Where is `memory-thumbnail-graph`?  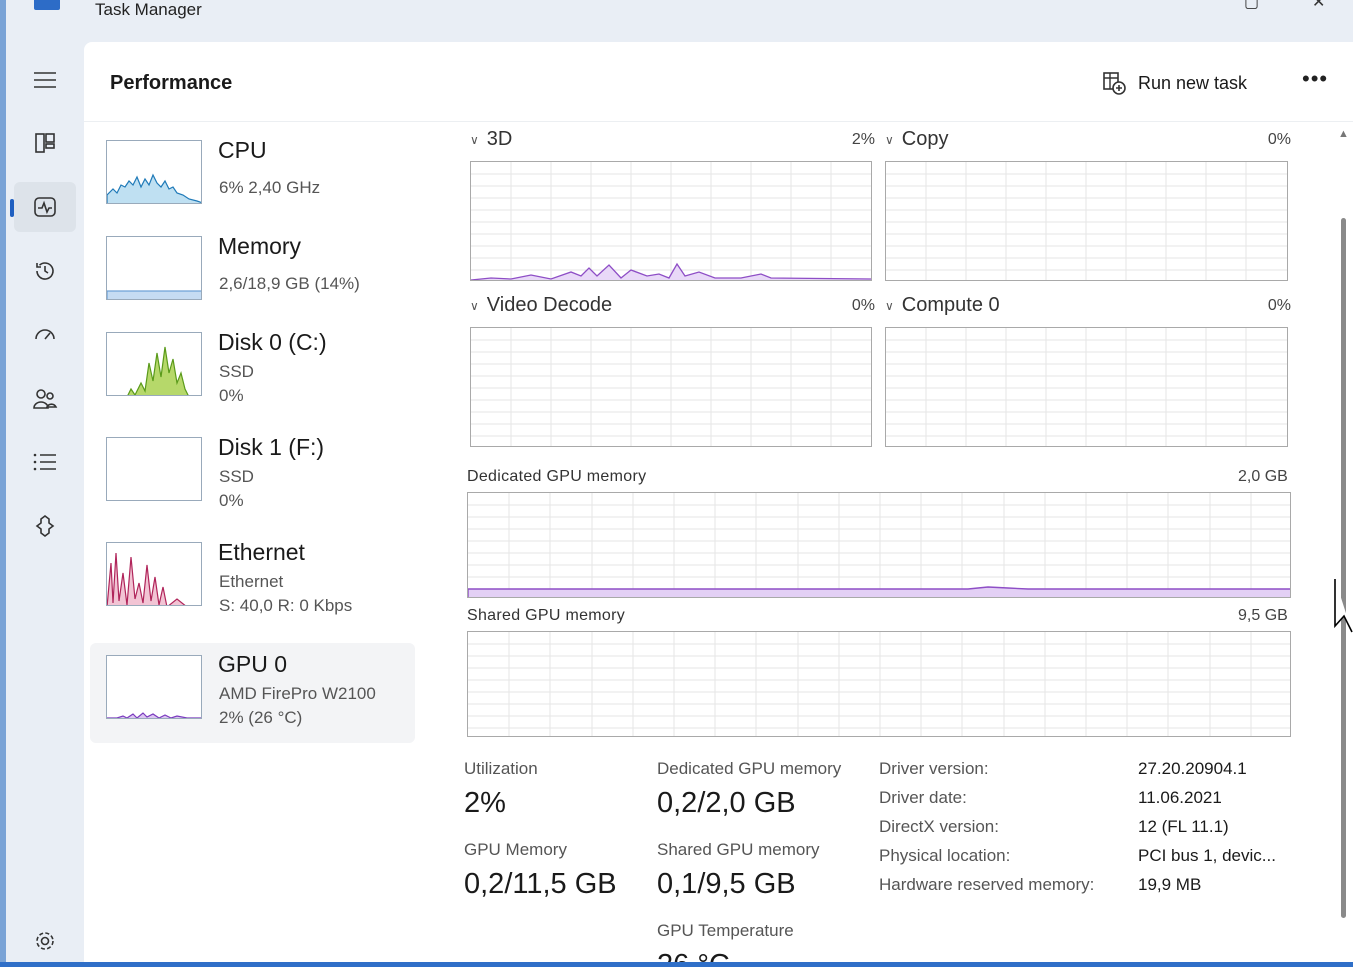
memory-thumbnail-graph is located at coordinates (154, 268).